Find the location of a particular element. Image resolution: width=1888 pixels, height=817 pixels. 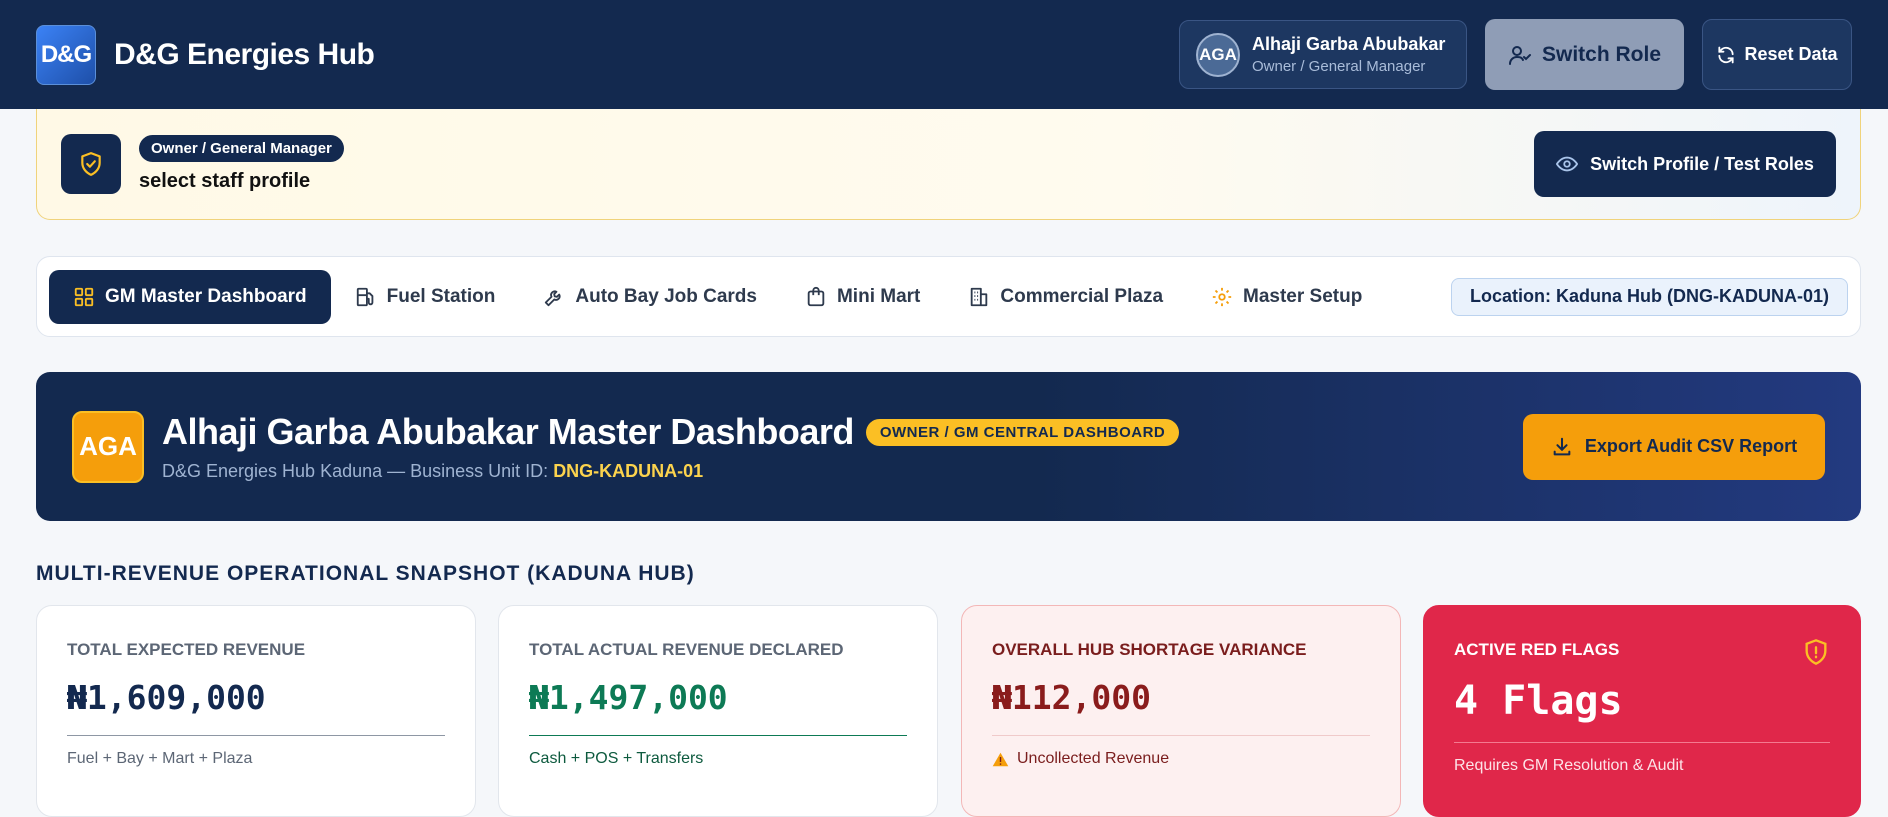

tab-commercial-plaza: Commercial Plaza is located at coordinates (1065, 297).